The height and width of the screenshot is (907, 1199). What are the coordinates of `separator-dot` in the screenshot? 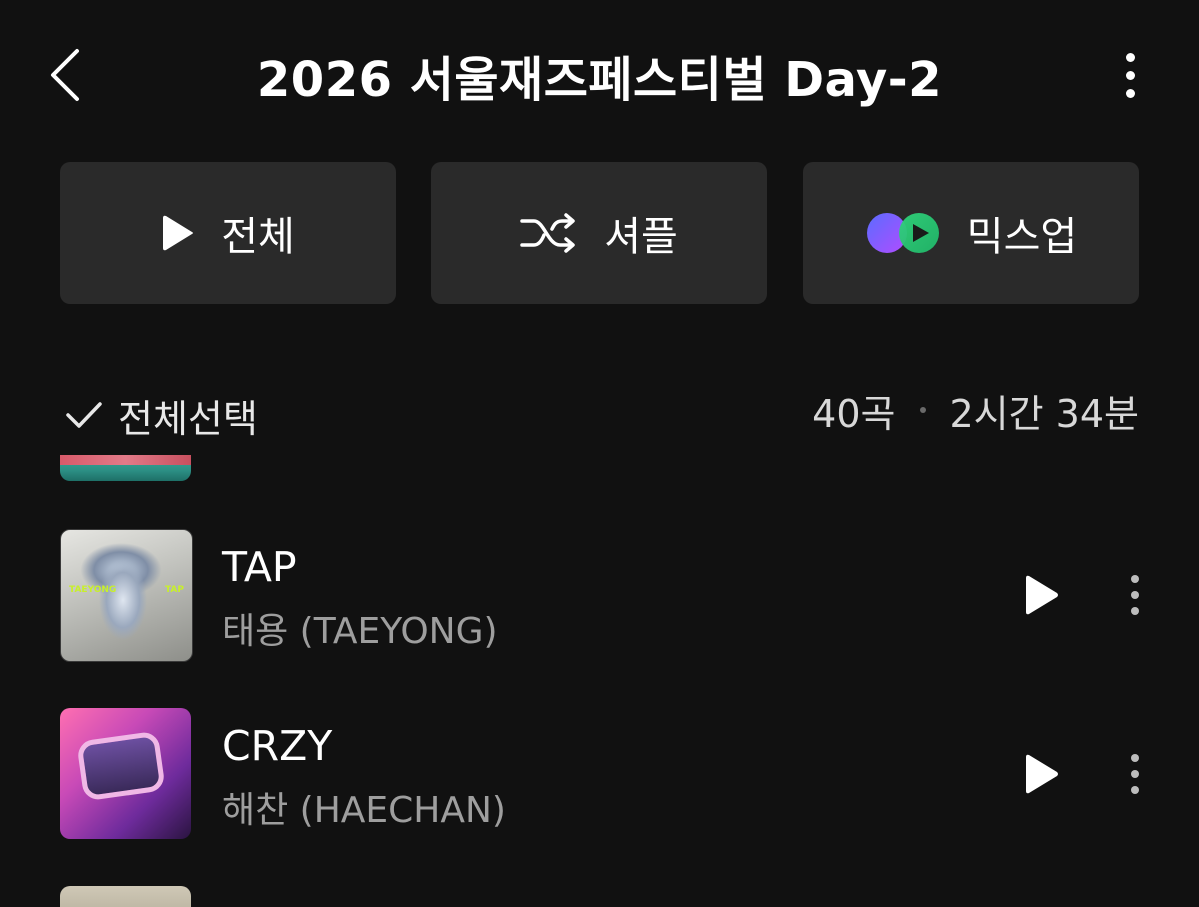 It's located at (922, 410).